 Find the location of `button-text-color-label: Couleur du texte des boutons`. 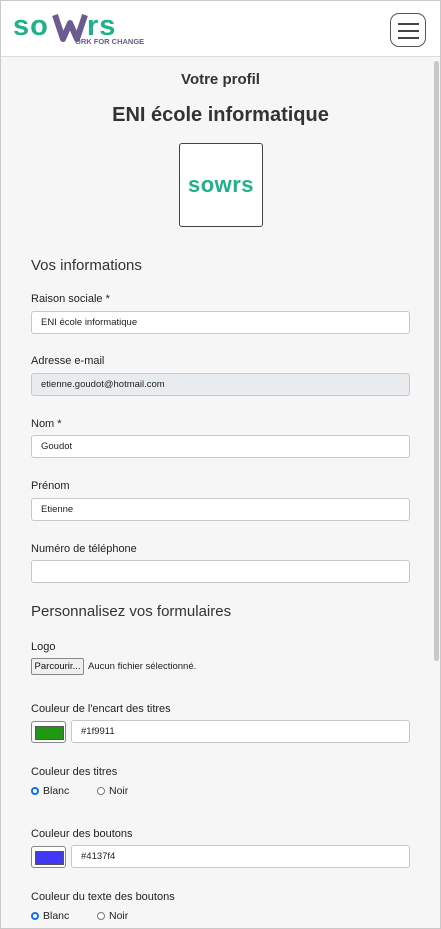

button-text-color-label: Couleur du texte des boutons is located at coordinates (103, 897).